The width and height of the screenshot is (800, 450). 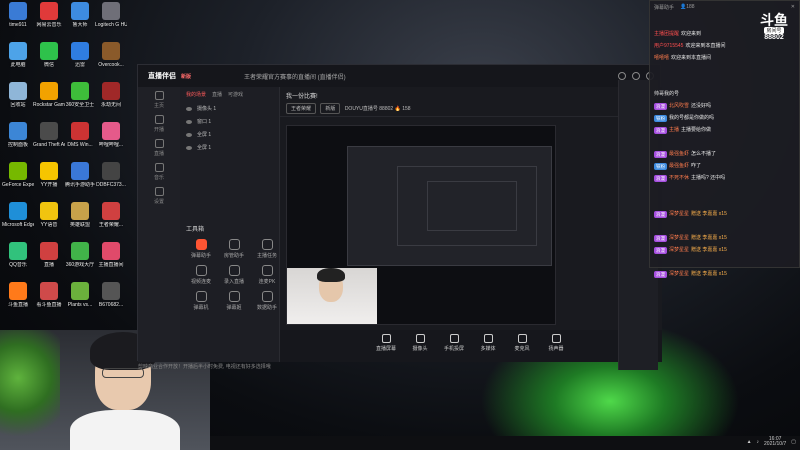 What do you see at coordinates (159, 99) in the screenshot?
I see `left-nav-item: 主页` at bounding box center [159, 99].